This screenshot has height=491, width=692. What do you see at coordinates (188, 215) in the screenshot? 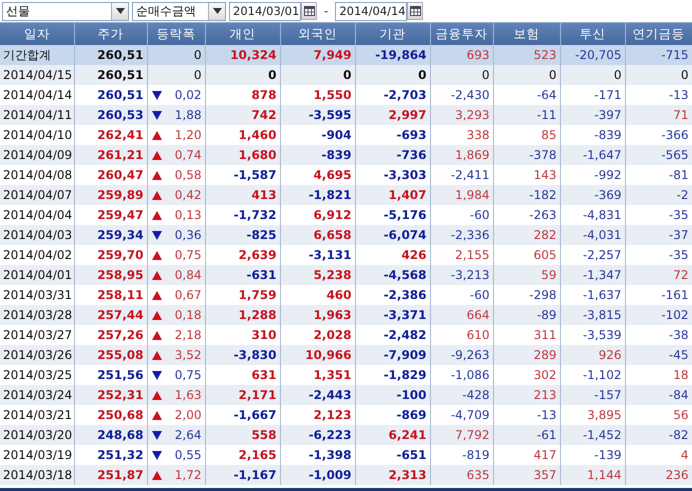
I see `table-cell: 0,13` at bounding box center [188, 215].